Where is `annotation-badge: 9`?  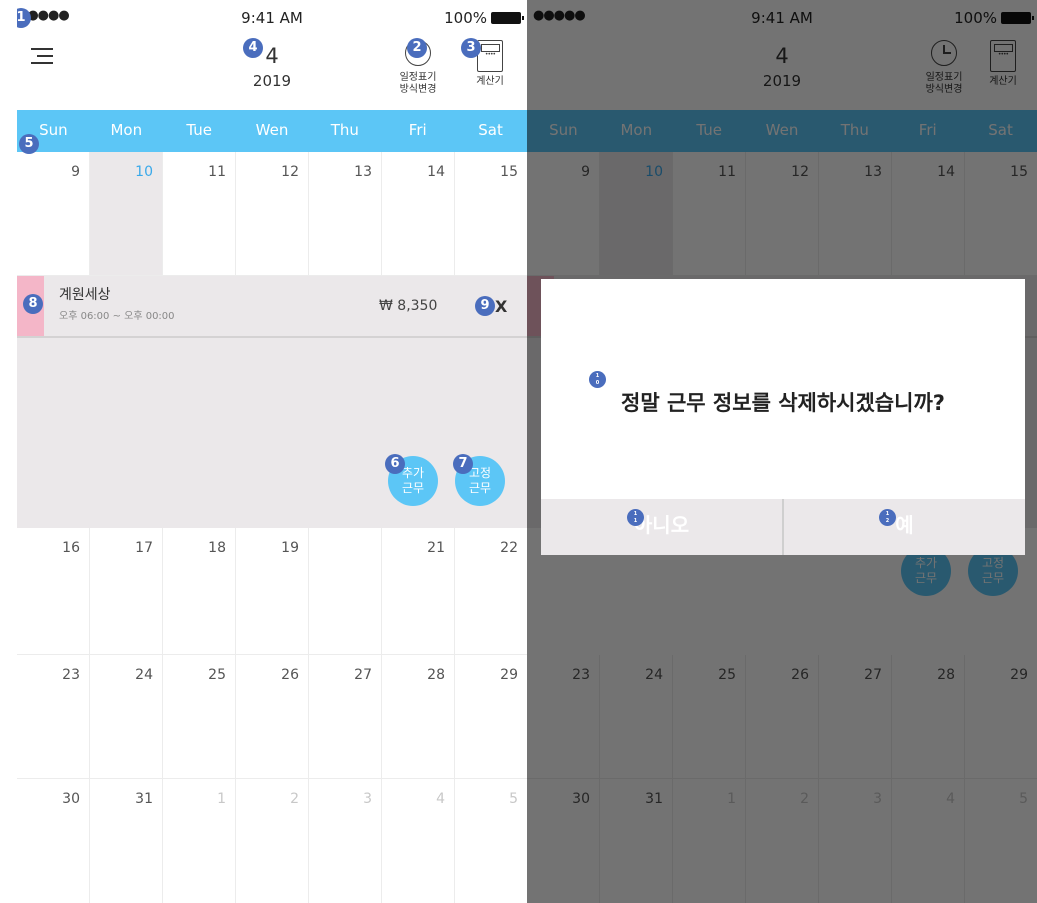
annotation-badge: 9 is located at coordinates (485, 306).